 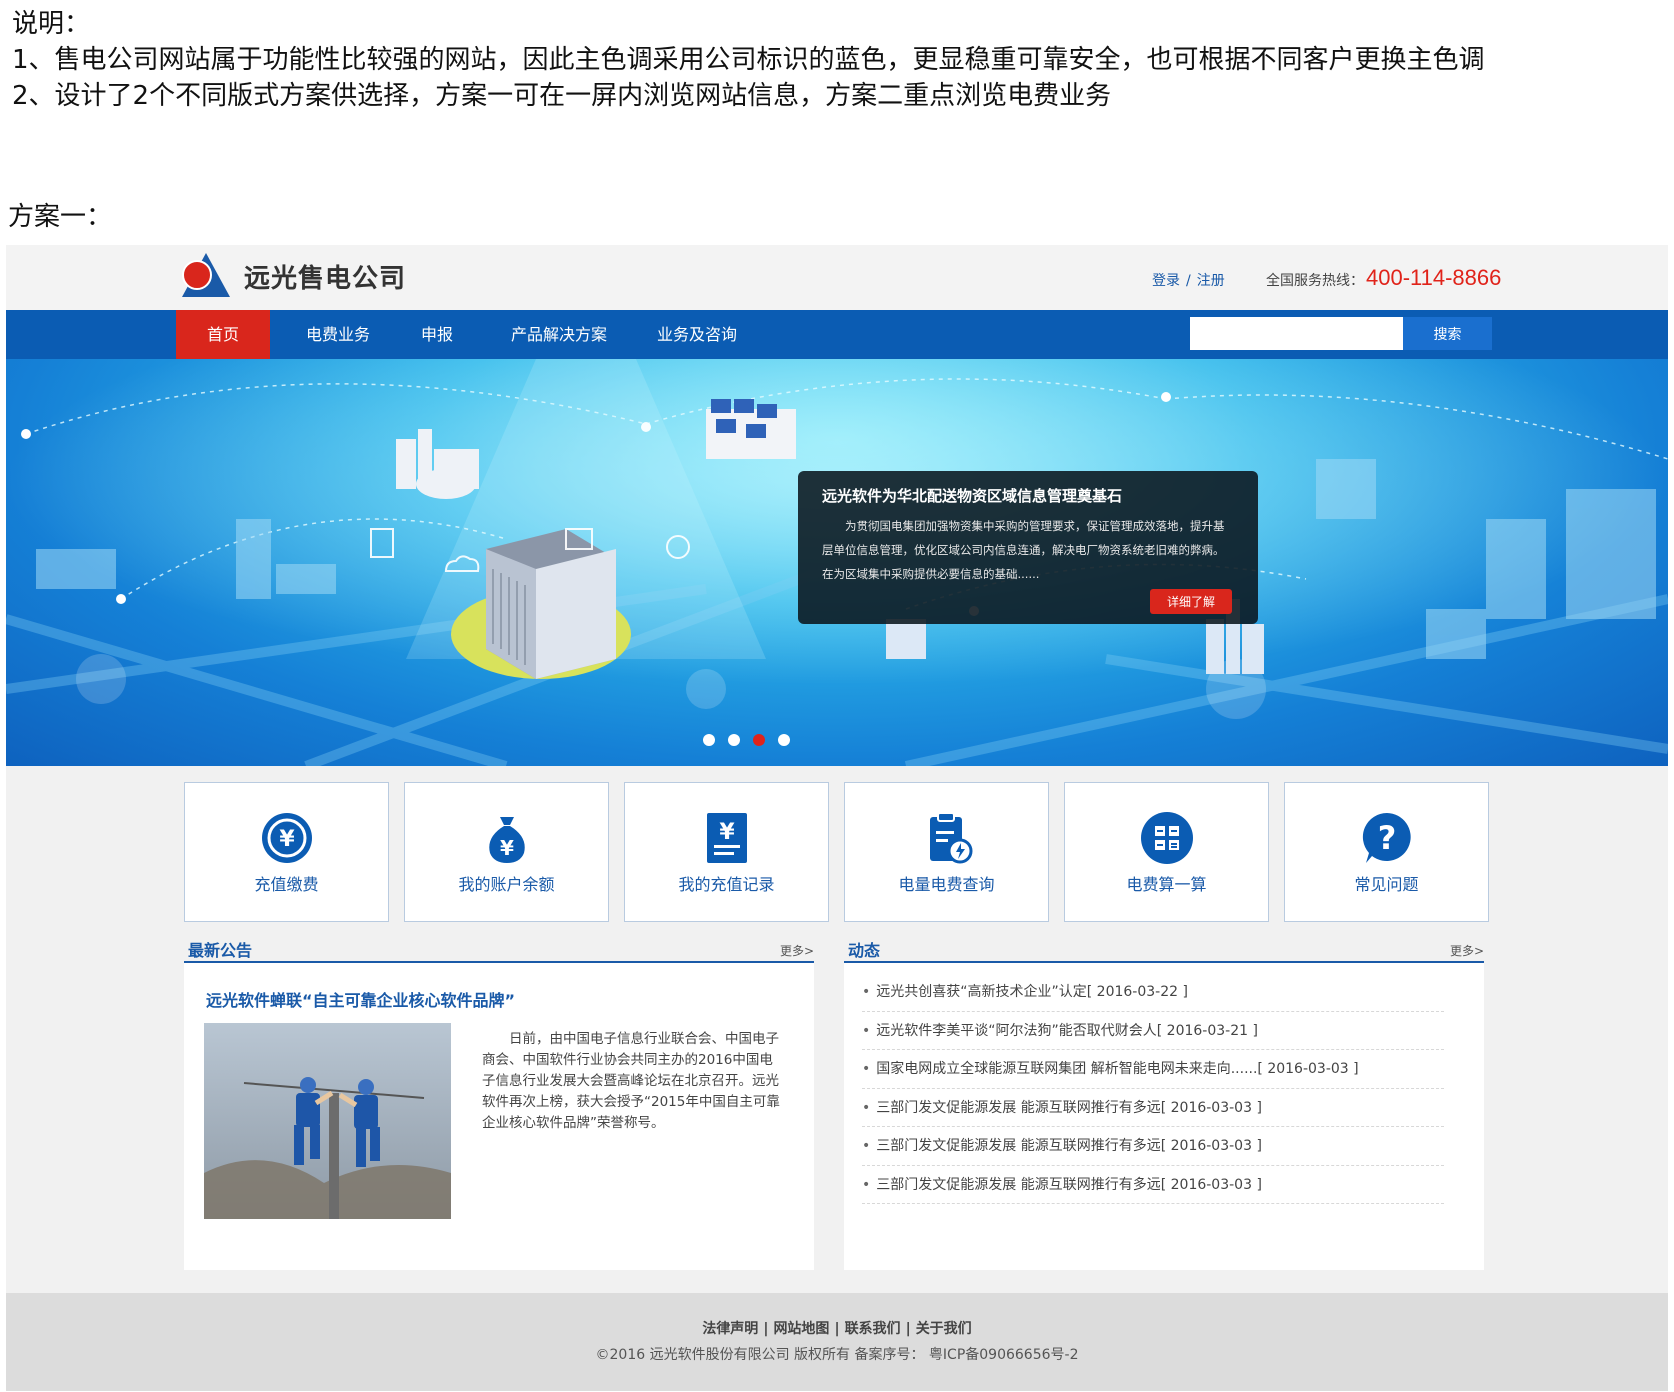 I want to click on dynamics-more-link: 更多>, so click(x=1467, y=950).